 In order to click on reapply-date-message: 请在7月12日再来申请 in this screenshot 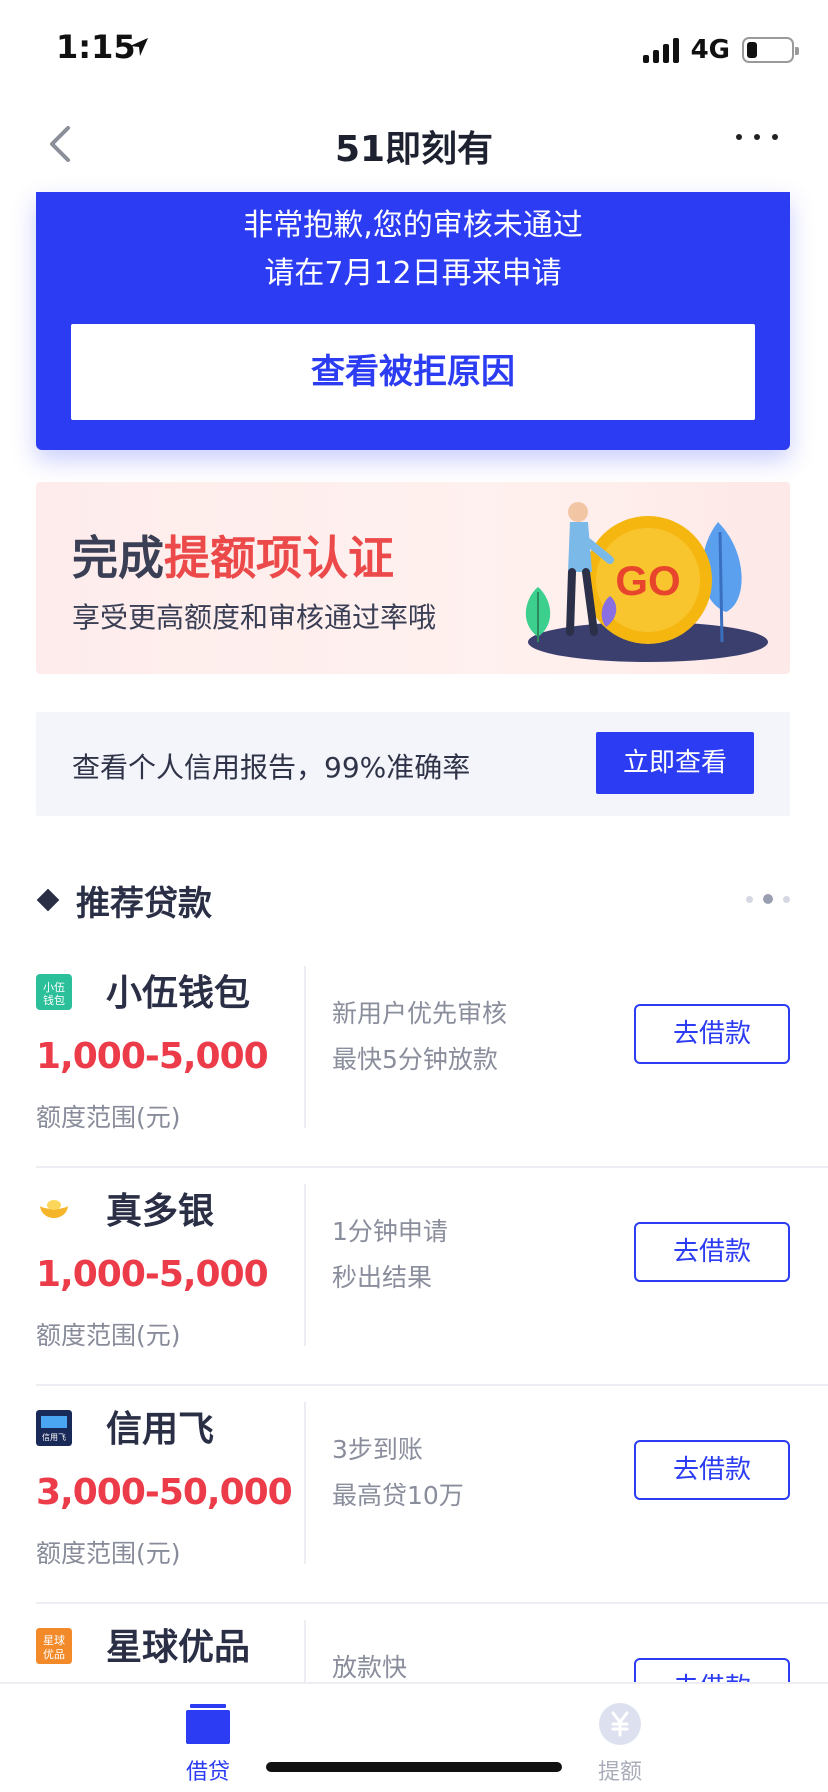, I will do `click(413, 273)`.